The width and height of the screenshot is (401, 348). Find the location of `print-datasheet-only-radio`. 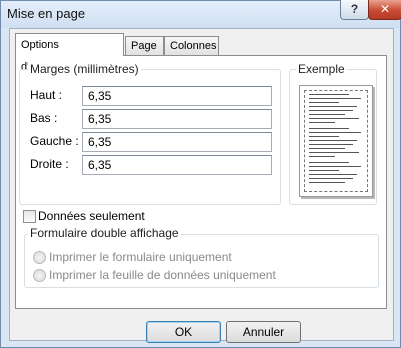

print-datasheet-only-radio is located at coordinates (39, 275).